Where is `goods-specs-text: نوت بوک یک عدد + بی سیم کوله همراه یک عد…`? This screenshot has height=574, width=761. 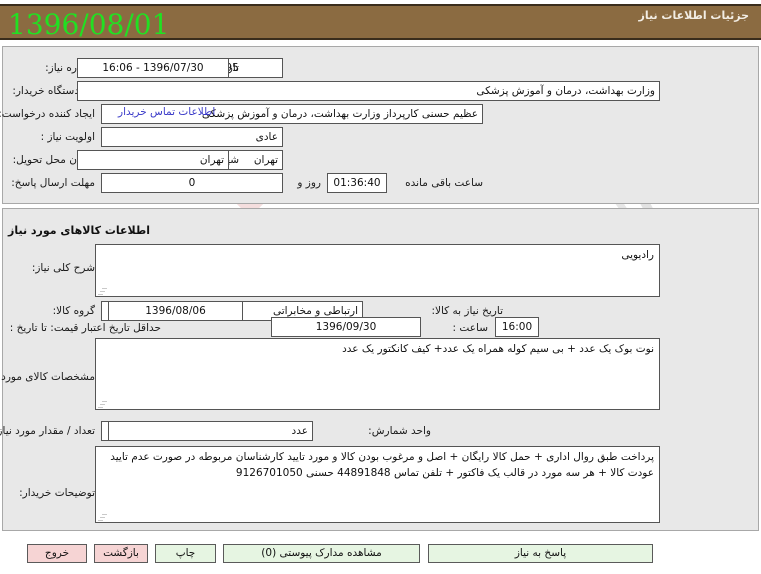 goods-specs-text: نوت بوک یک عدد + بی سیم کوله همراه یک عد… is located at coordinates (498, 349).